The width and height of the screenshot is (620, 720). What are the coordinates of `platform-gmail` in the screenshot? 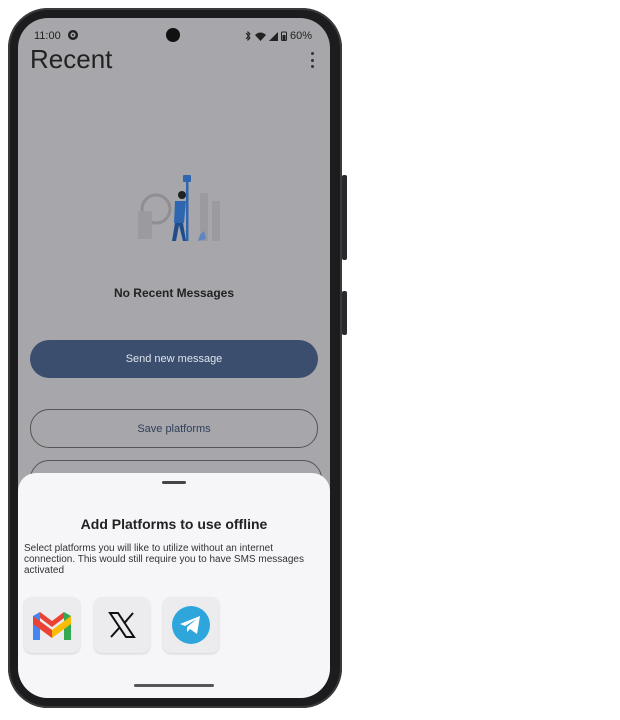 It's located at (52, 625).